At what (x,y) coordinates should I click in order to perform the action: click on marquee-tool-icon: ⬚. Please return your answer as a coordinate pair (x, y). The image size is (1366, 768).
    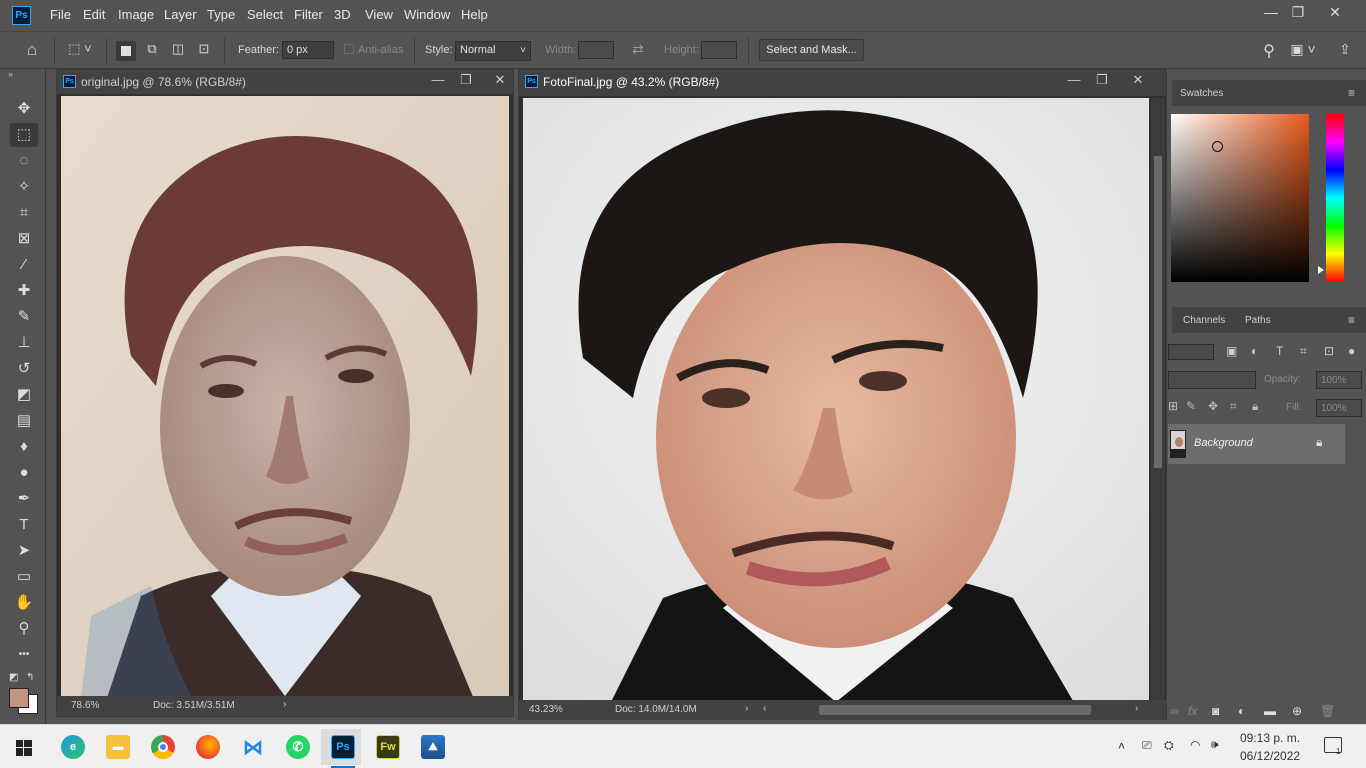
    Looking at the image, I should click on (24, 135).